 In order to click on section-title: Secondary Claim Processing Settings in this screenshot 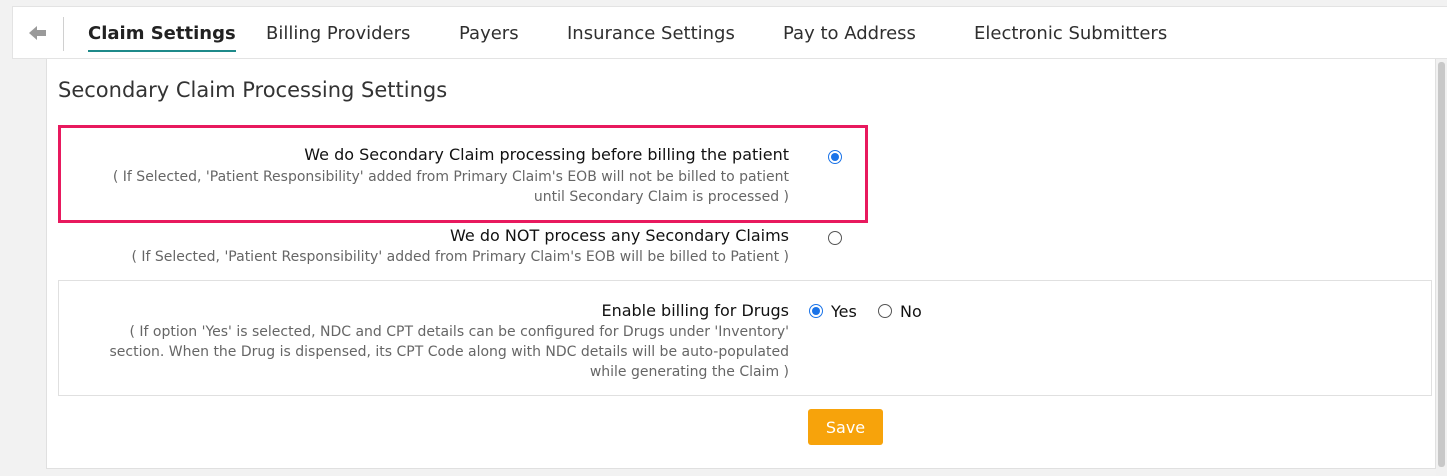, I will do `click(253, 90)`.